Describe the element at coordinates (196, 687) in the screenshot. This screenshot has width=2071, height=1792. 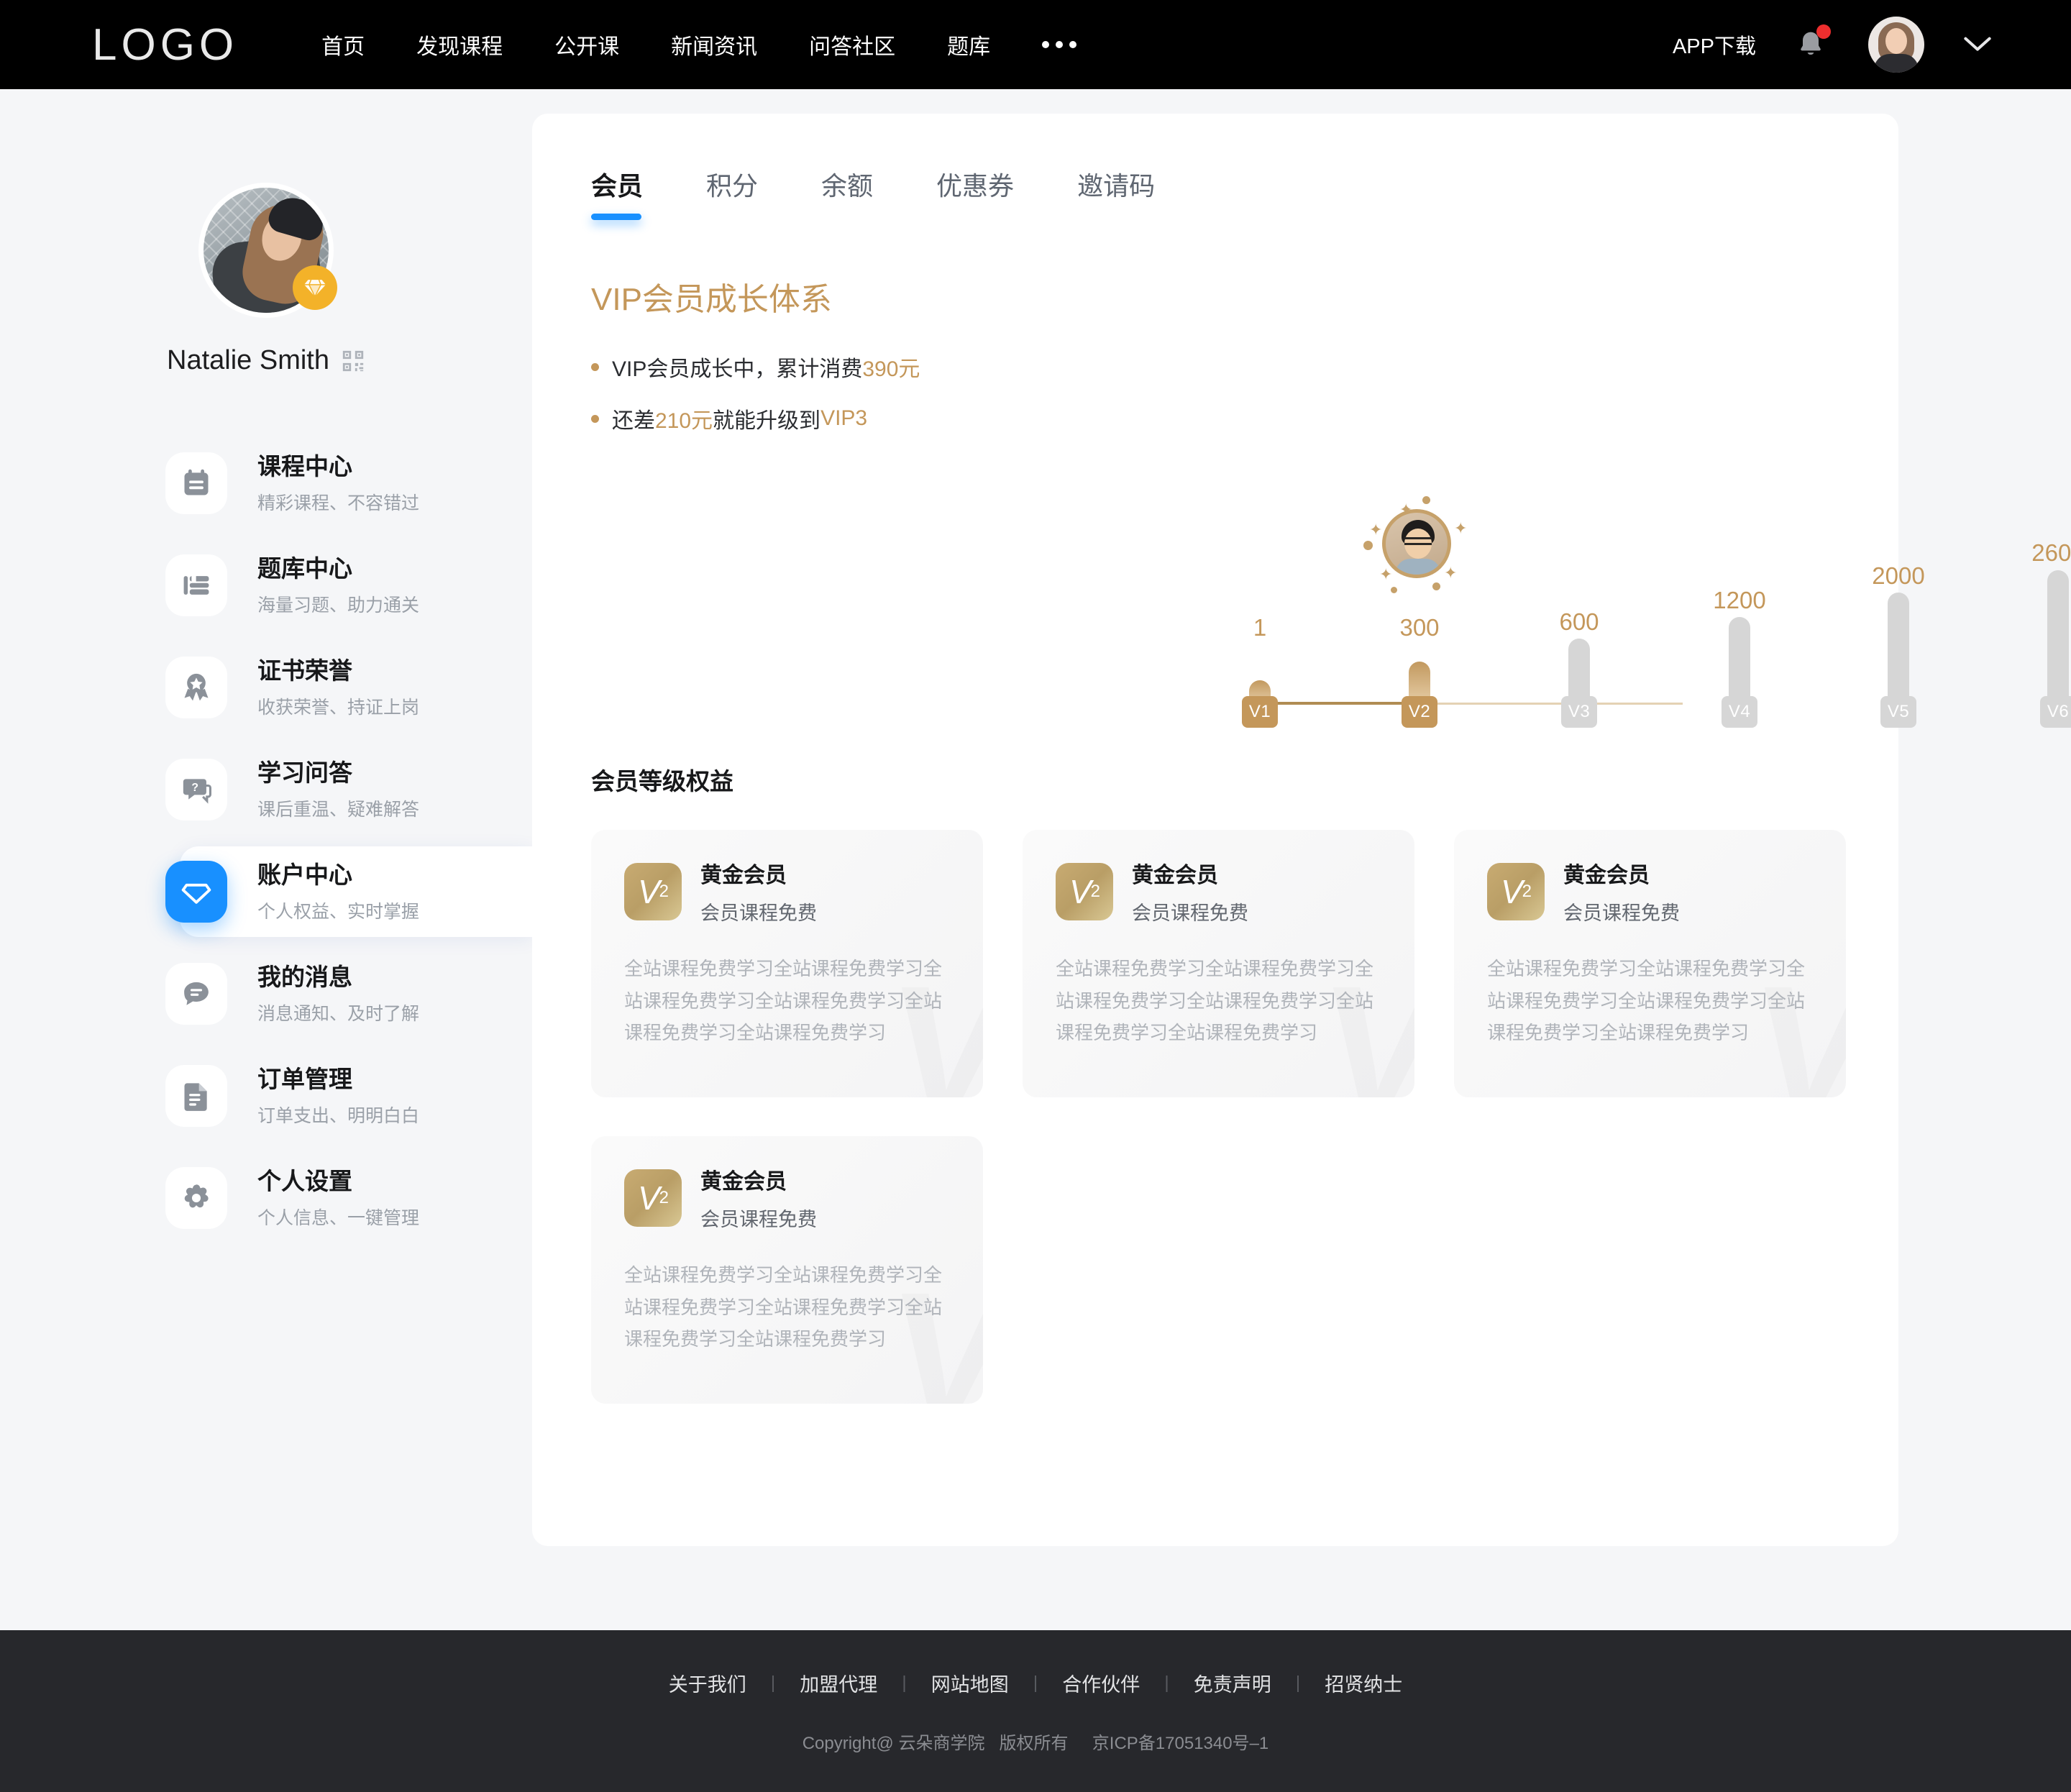
I see `medal-star-icon` at that location.